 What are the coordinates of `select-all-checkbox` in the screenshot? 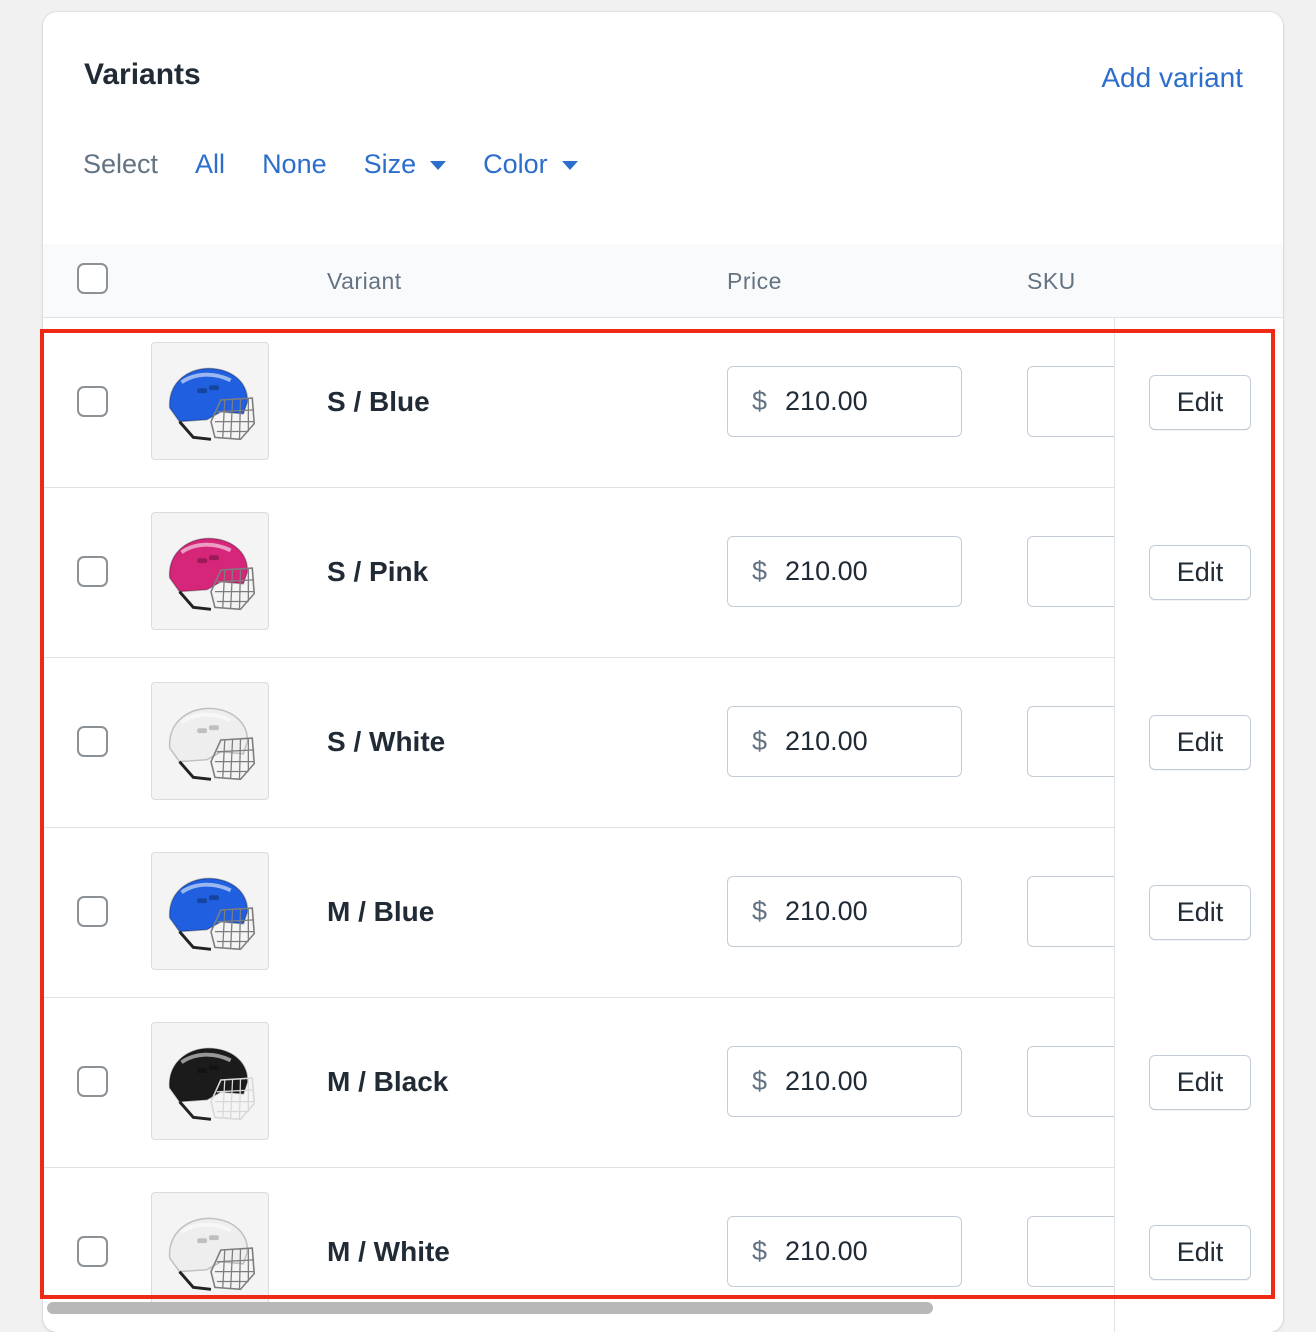 It's located at (92, 278).